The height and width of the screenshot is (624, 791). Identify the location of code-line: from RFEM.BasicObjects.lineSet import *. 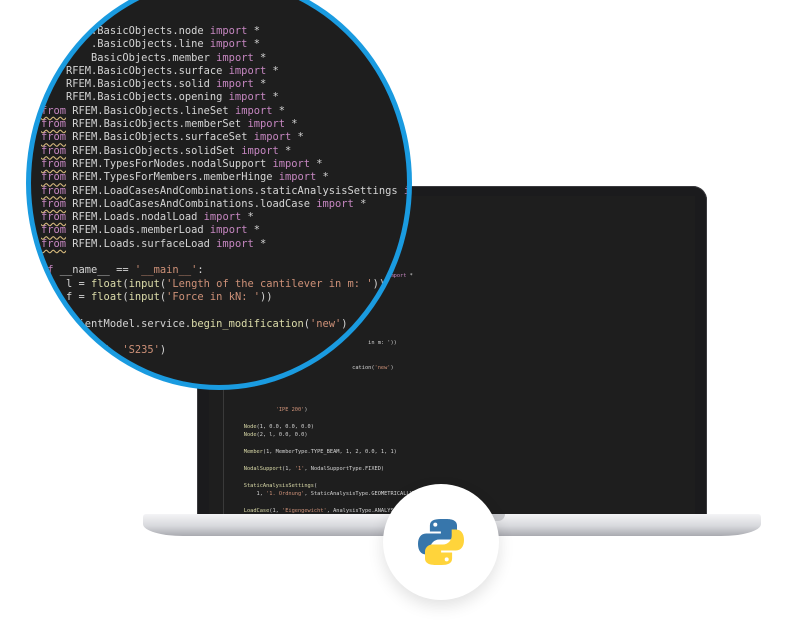
(163, 110).